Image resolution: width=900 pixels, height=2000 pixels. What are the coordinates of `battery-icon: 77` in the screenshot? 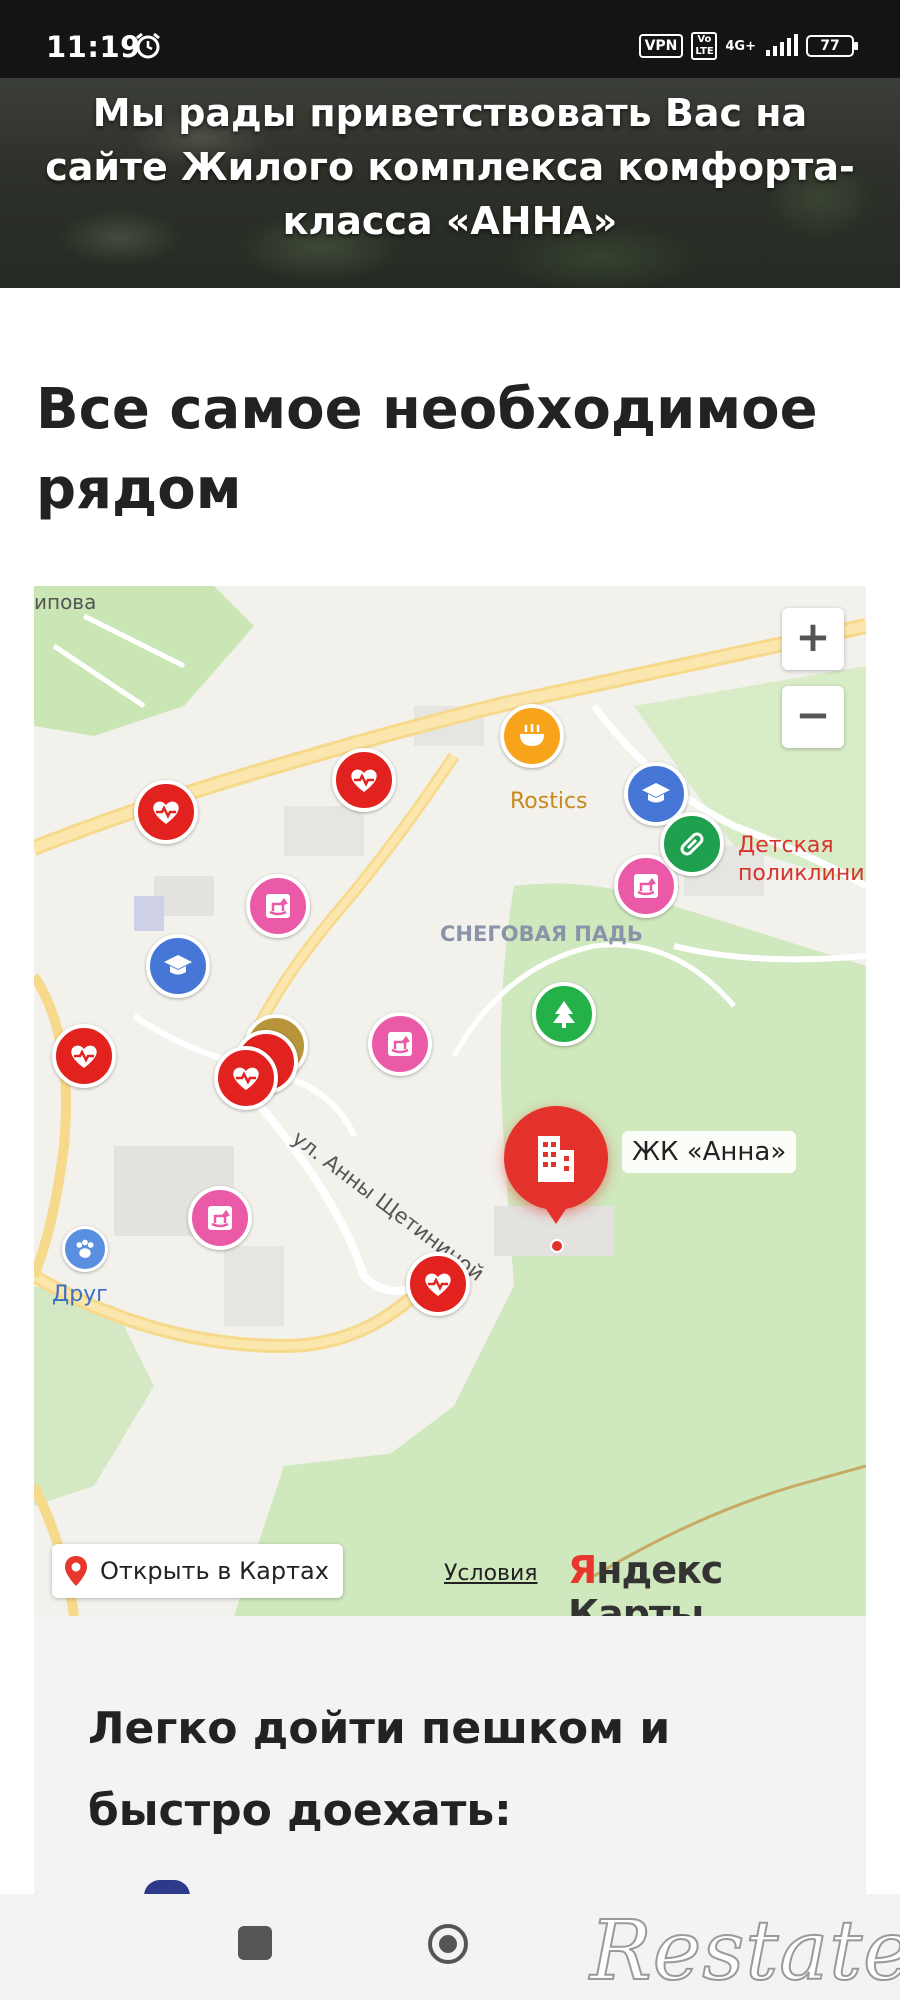 It's located at (832, 46).